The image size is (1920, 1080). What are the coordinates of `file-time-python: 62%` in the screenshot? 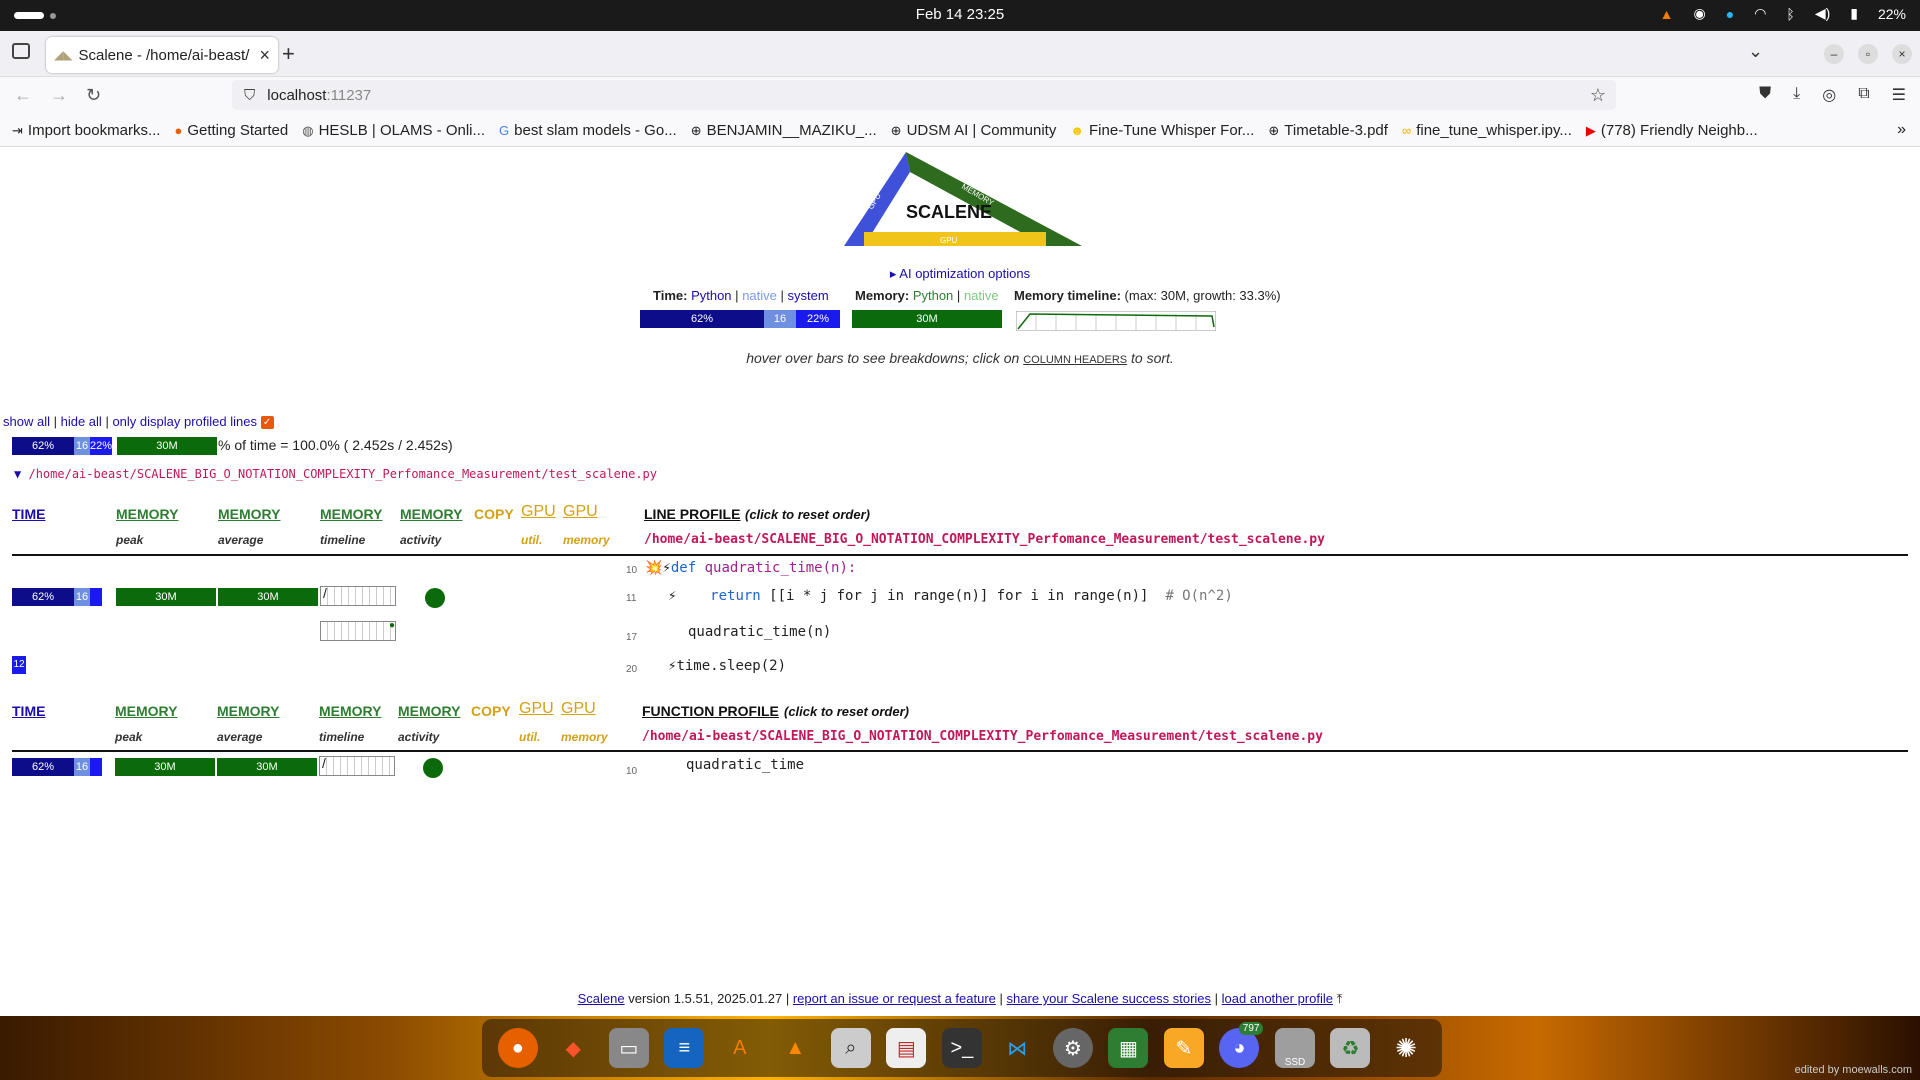 It's located at (43, 446).